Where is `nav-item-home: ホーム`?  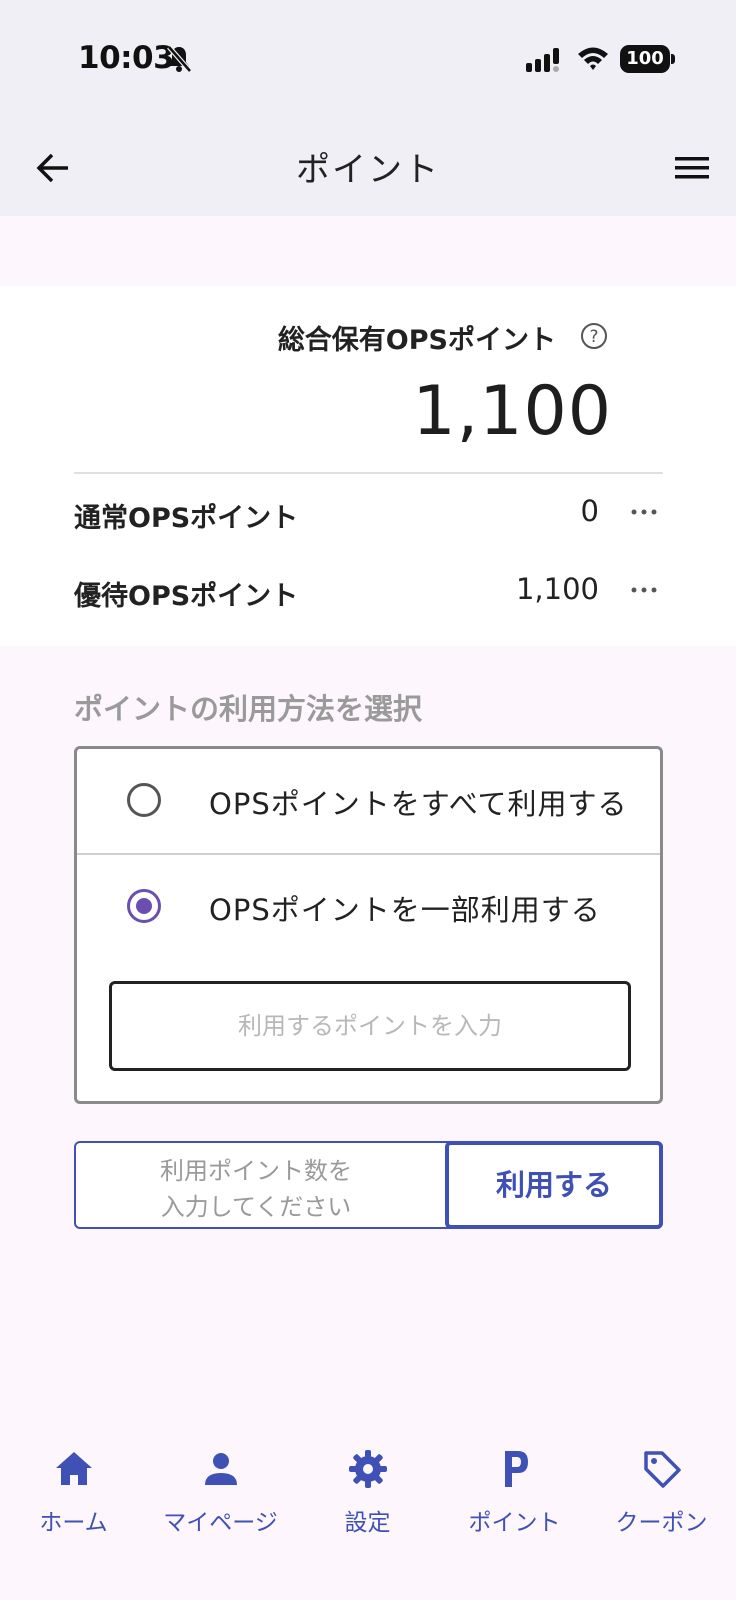 nav-item-home: ホーム is located at coordinates (73, 1497).